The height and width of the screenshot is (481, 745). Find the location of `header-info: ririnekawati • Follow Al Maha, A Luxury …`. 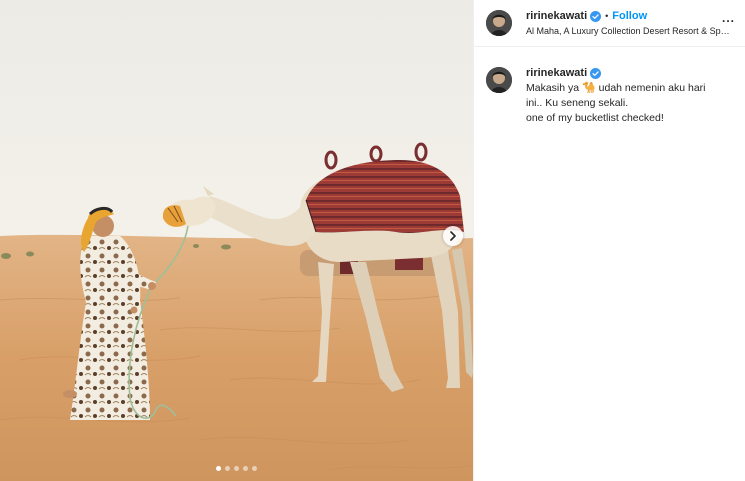

header-info: ririnekawati • Follow Al Maha, A Luxury … is located at coordinates (630, 23).